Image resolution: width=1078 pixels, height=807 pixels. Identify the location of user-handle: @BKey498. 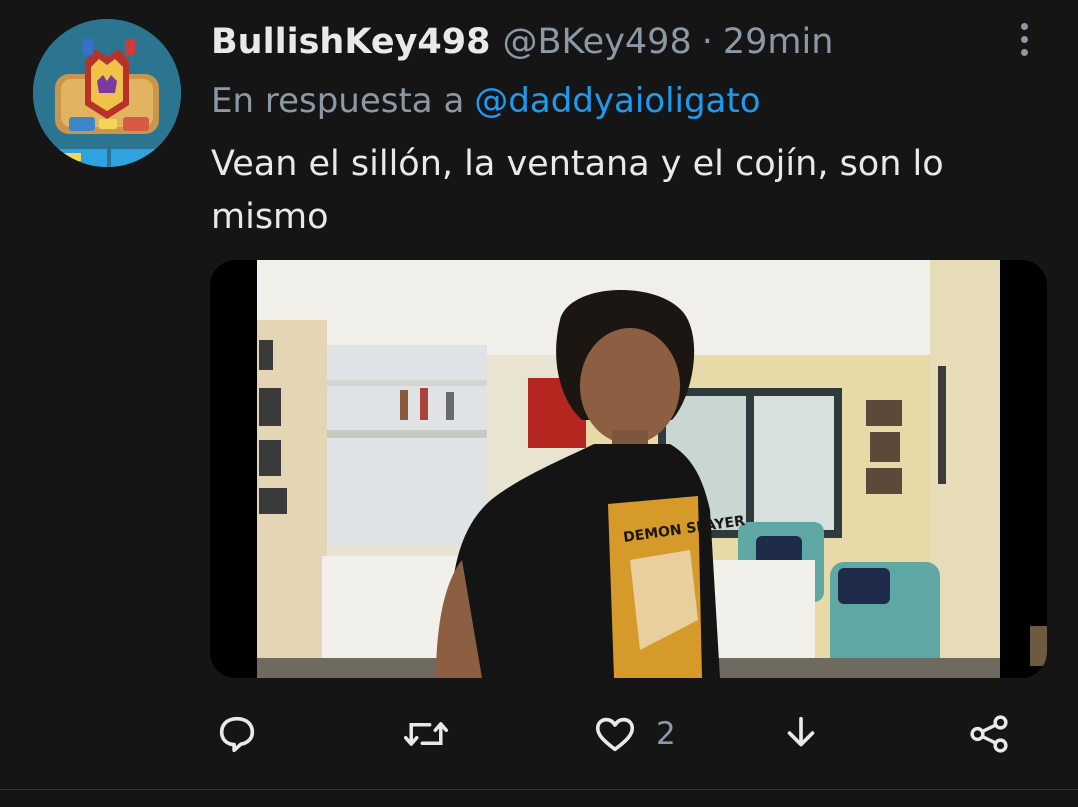
(596, 42).